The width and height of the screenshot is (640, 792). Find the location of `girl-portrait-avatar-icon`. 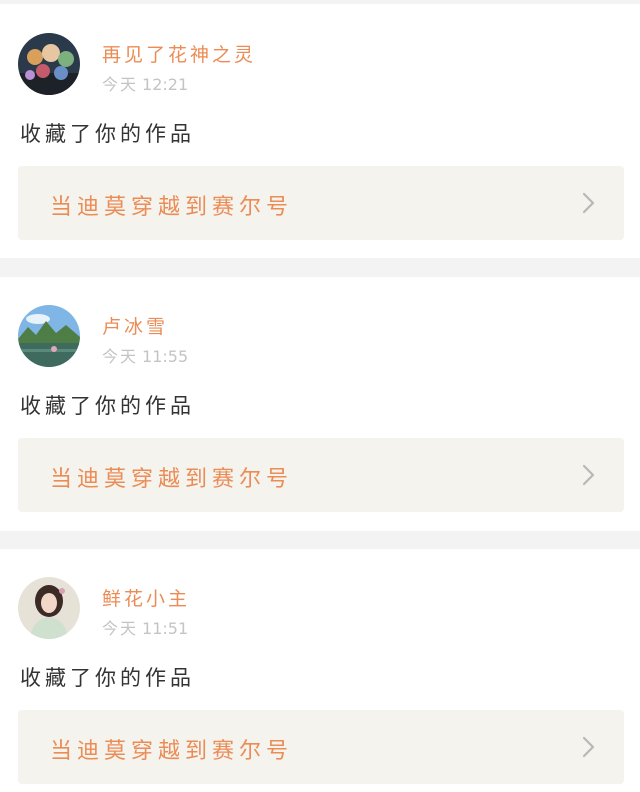

girl-portrait-avatar-icon is located at coordinates (49, 608).